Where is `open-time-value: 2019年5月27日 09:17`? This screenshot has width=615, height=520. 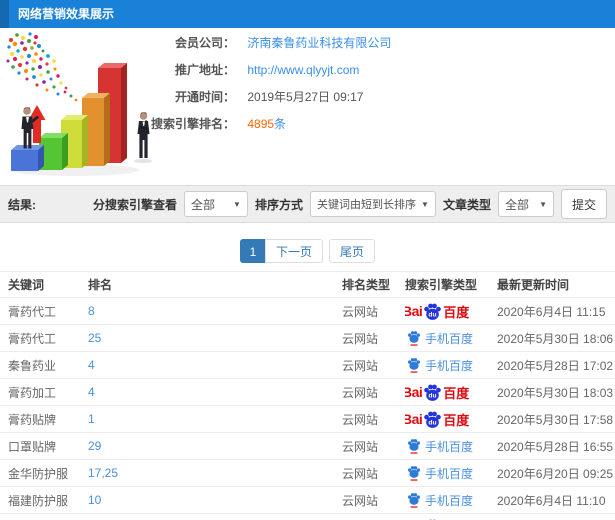
open-time-value: 2019年5月27日 09:17 is located at coordinates (305, 97).